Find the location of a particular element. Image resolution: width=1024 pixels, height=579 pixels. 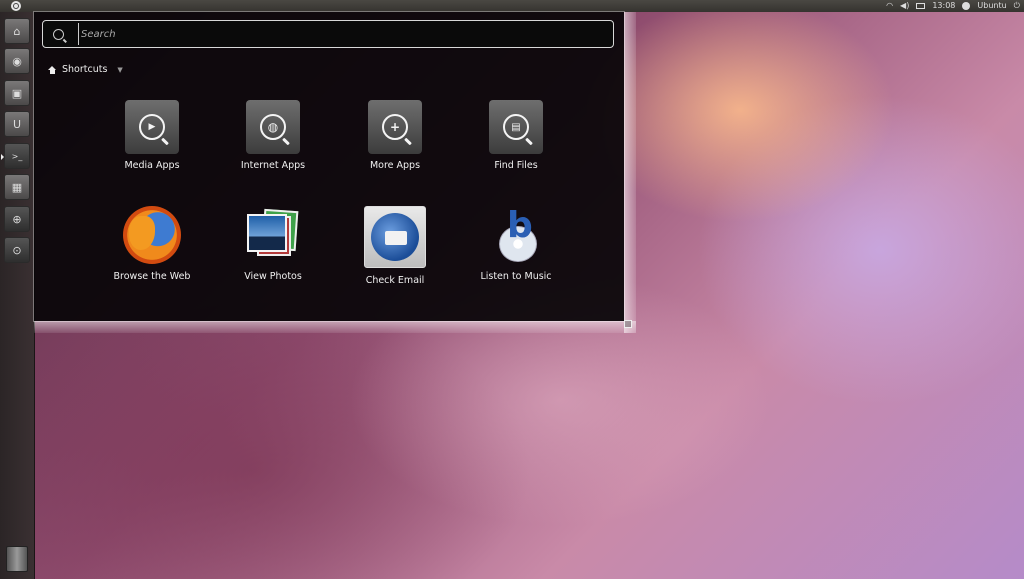

system-tray: ◠ ◀) 13:08 Ubuntu ⏻ is located at coordinates (953, 6).